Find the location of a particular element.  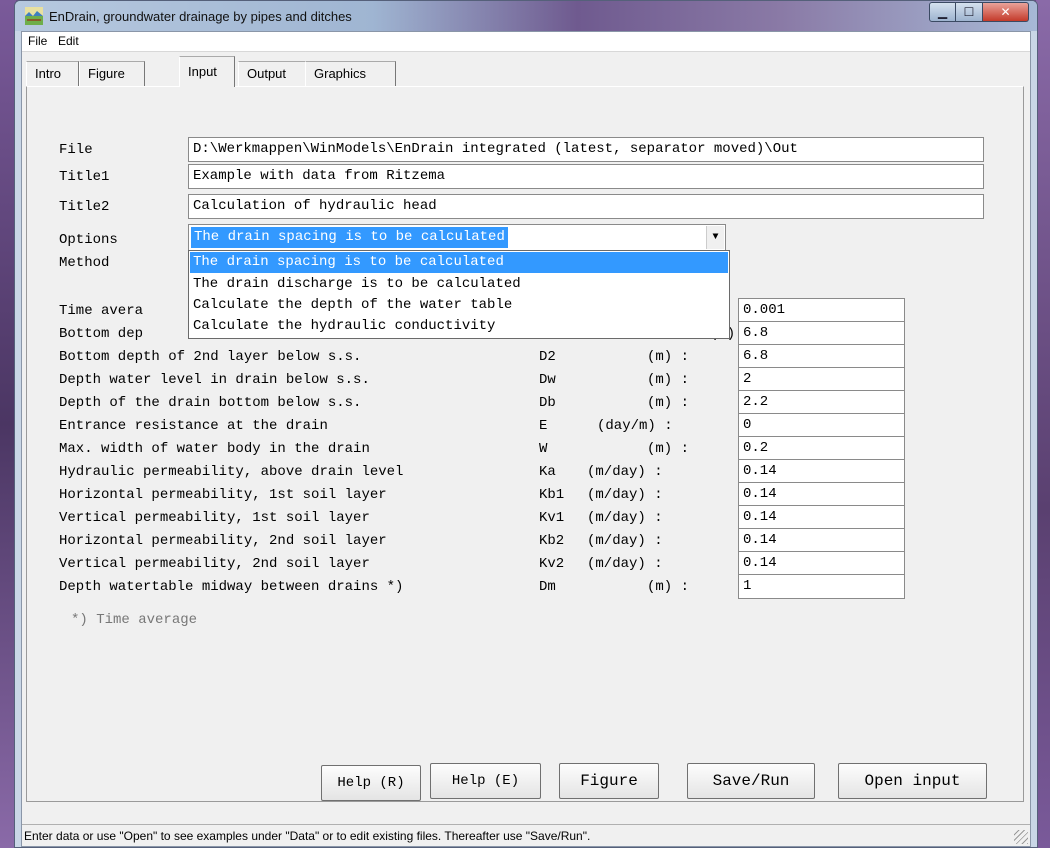

param-symbol: Kb1 is located at coordinates (552, 495).